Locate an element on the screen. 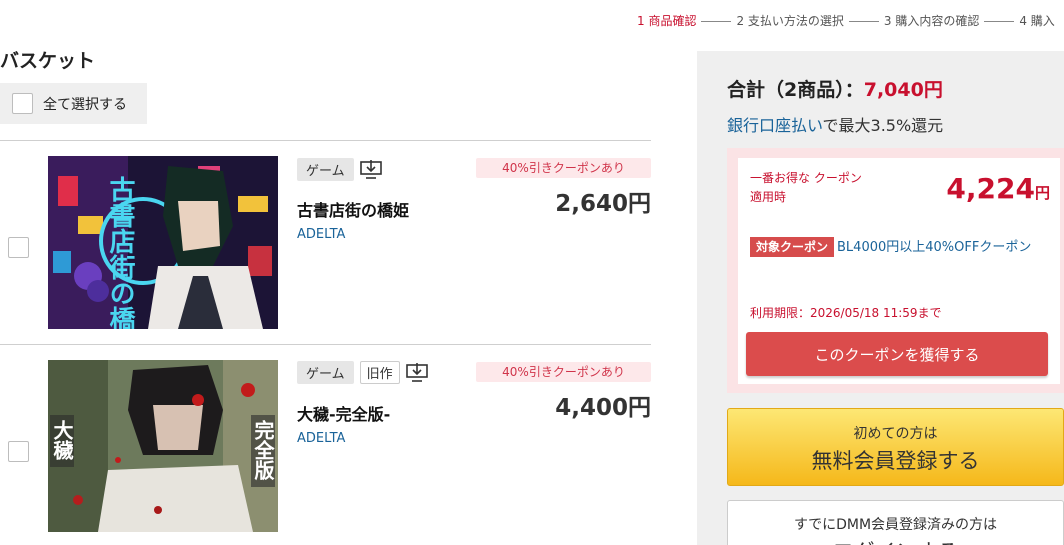 The width and height of the screenshot is (1064, 545). total-label: 合計（2商品）： is located at coordinates (795, 90).